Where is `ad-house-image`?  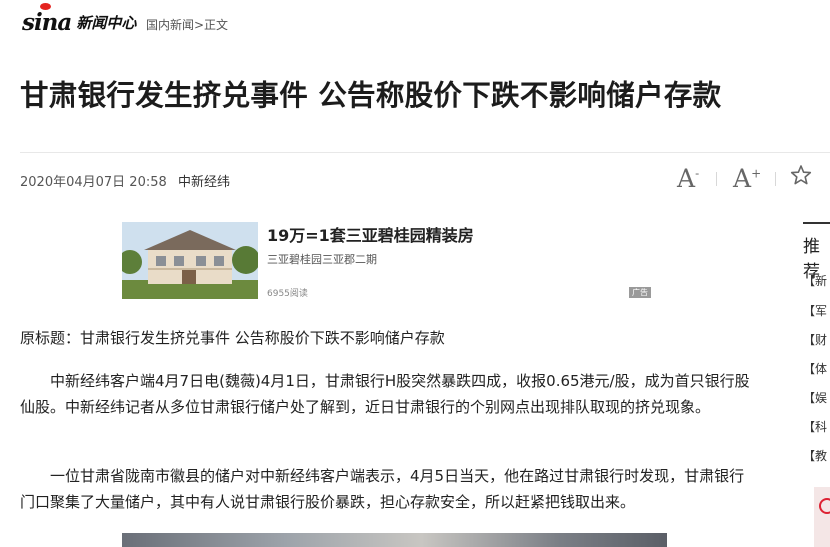 ad-house-image is located at coordinates (190, 260).